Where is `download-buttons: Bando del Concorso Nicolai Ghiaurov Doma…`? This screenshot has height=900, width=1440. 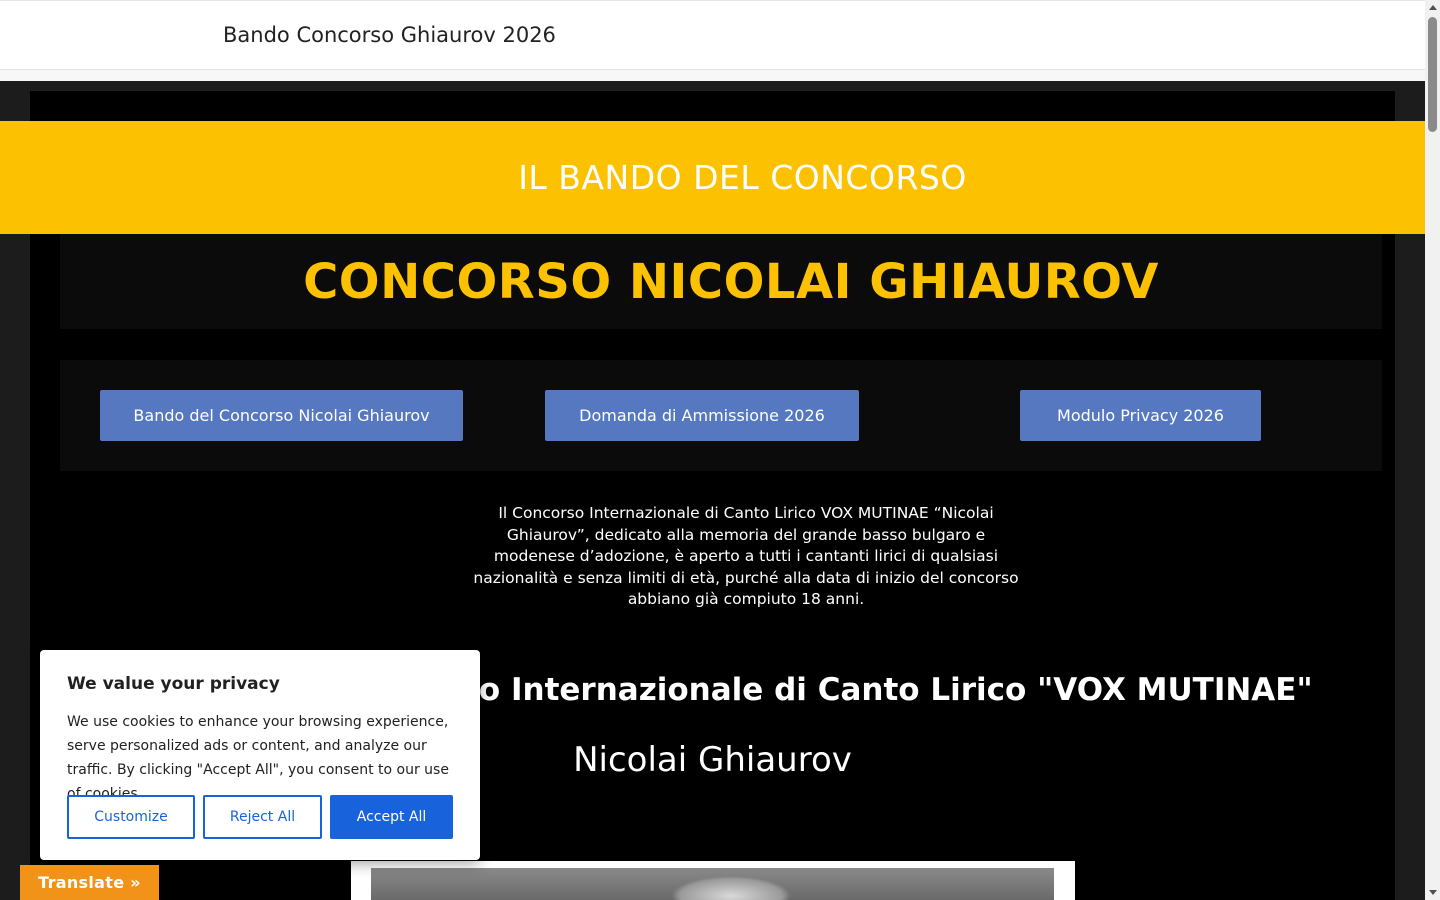
download-buttons: Bando del Concorso Nicolai Ghiaurov Doma… is located at coordinates (721, 415).